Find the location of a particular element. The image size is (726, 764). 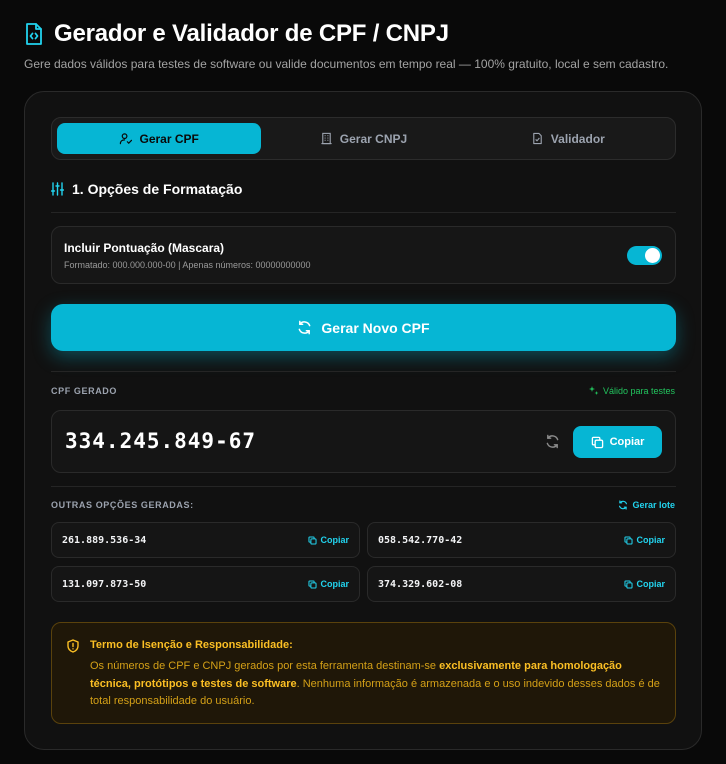

section-title-text: 1. Opções de Formatação is located at coordinates (157, 189).